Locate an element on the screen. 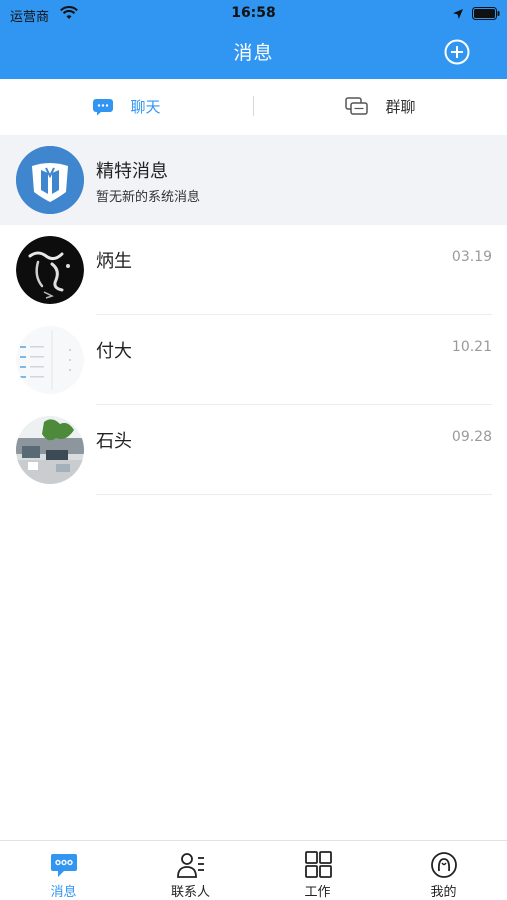 Image resolution: width=507 pixels, height=900 pixels. system-message-title: 精特消息 is located at coordinates (132, 171).